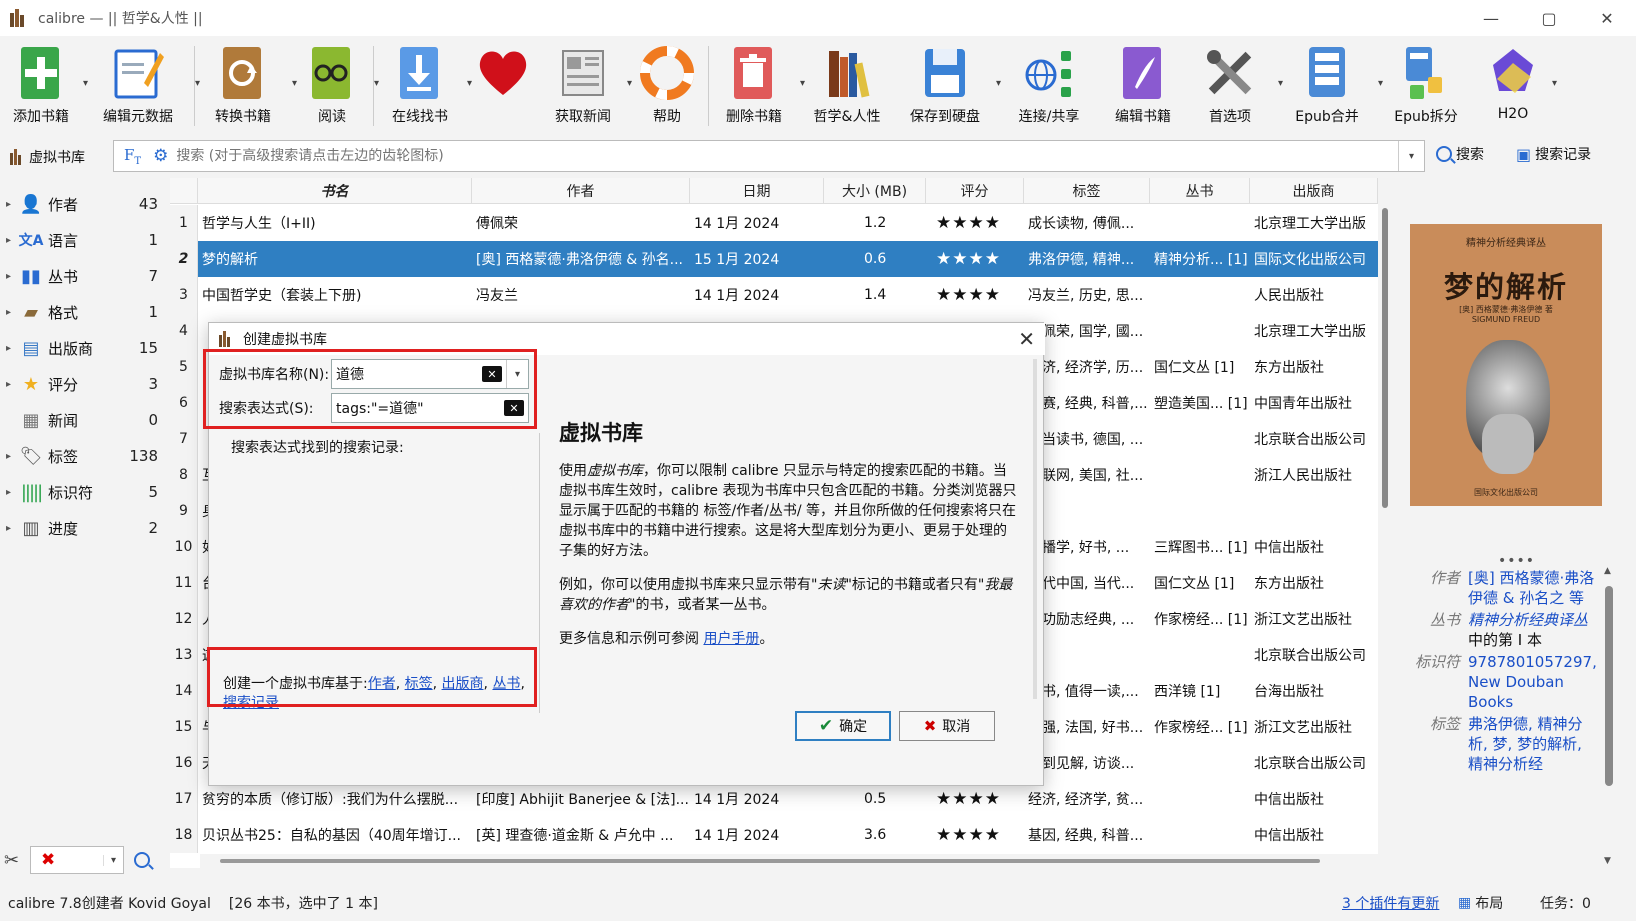 This screenshot has height=921, width=1636. I want to click on font-type-icon: FT, so click(132, 156).